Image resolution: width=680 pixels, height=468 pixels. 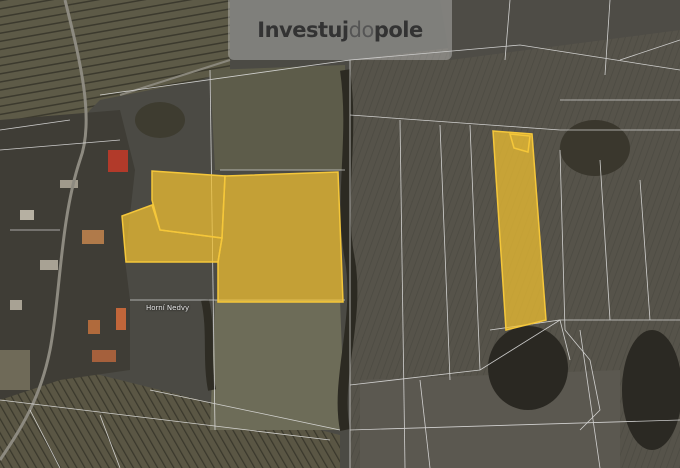 What do you see at coordinates (303, 30) in the screenshot?
I see `watermark-part1: Investuj` at bounding box center [303, 30].